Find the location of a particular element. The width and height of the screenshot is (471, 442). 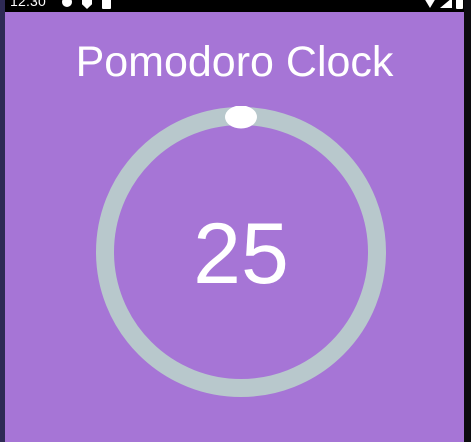

sd-card-icon is located at coordinates (106, 4).